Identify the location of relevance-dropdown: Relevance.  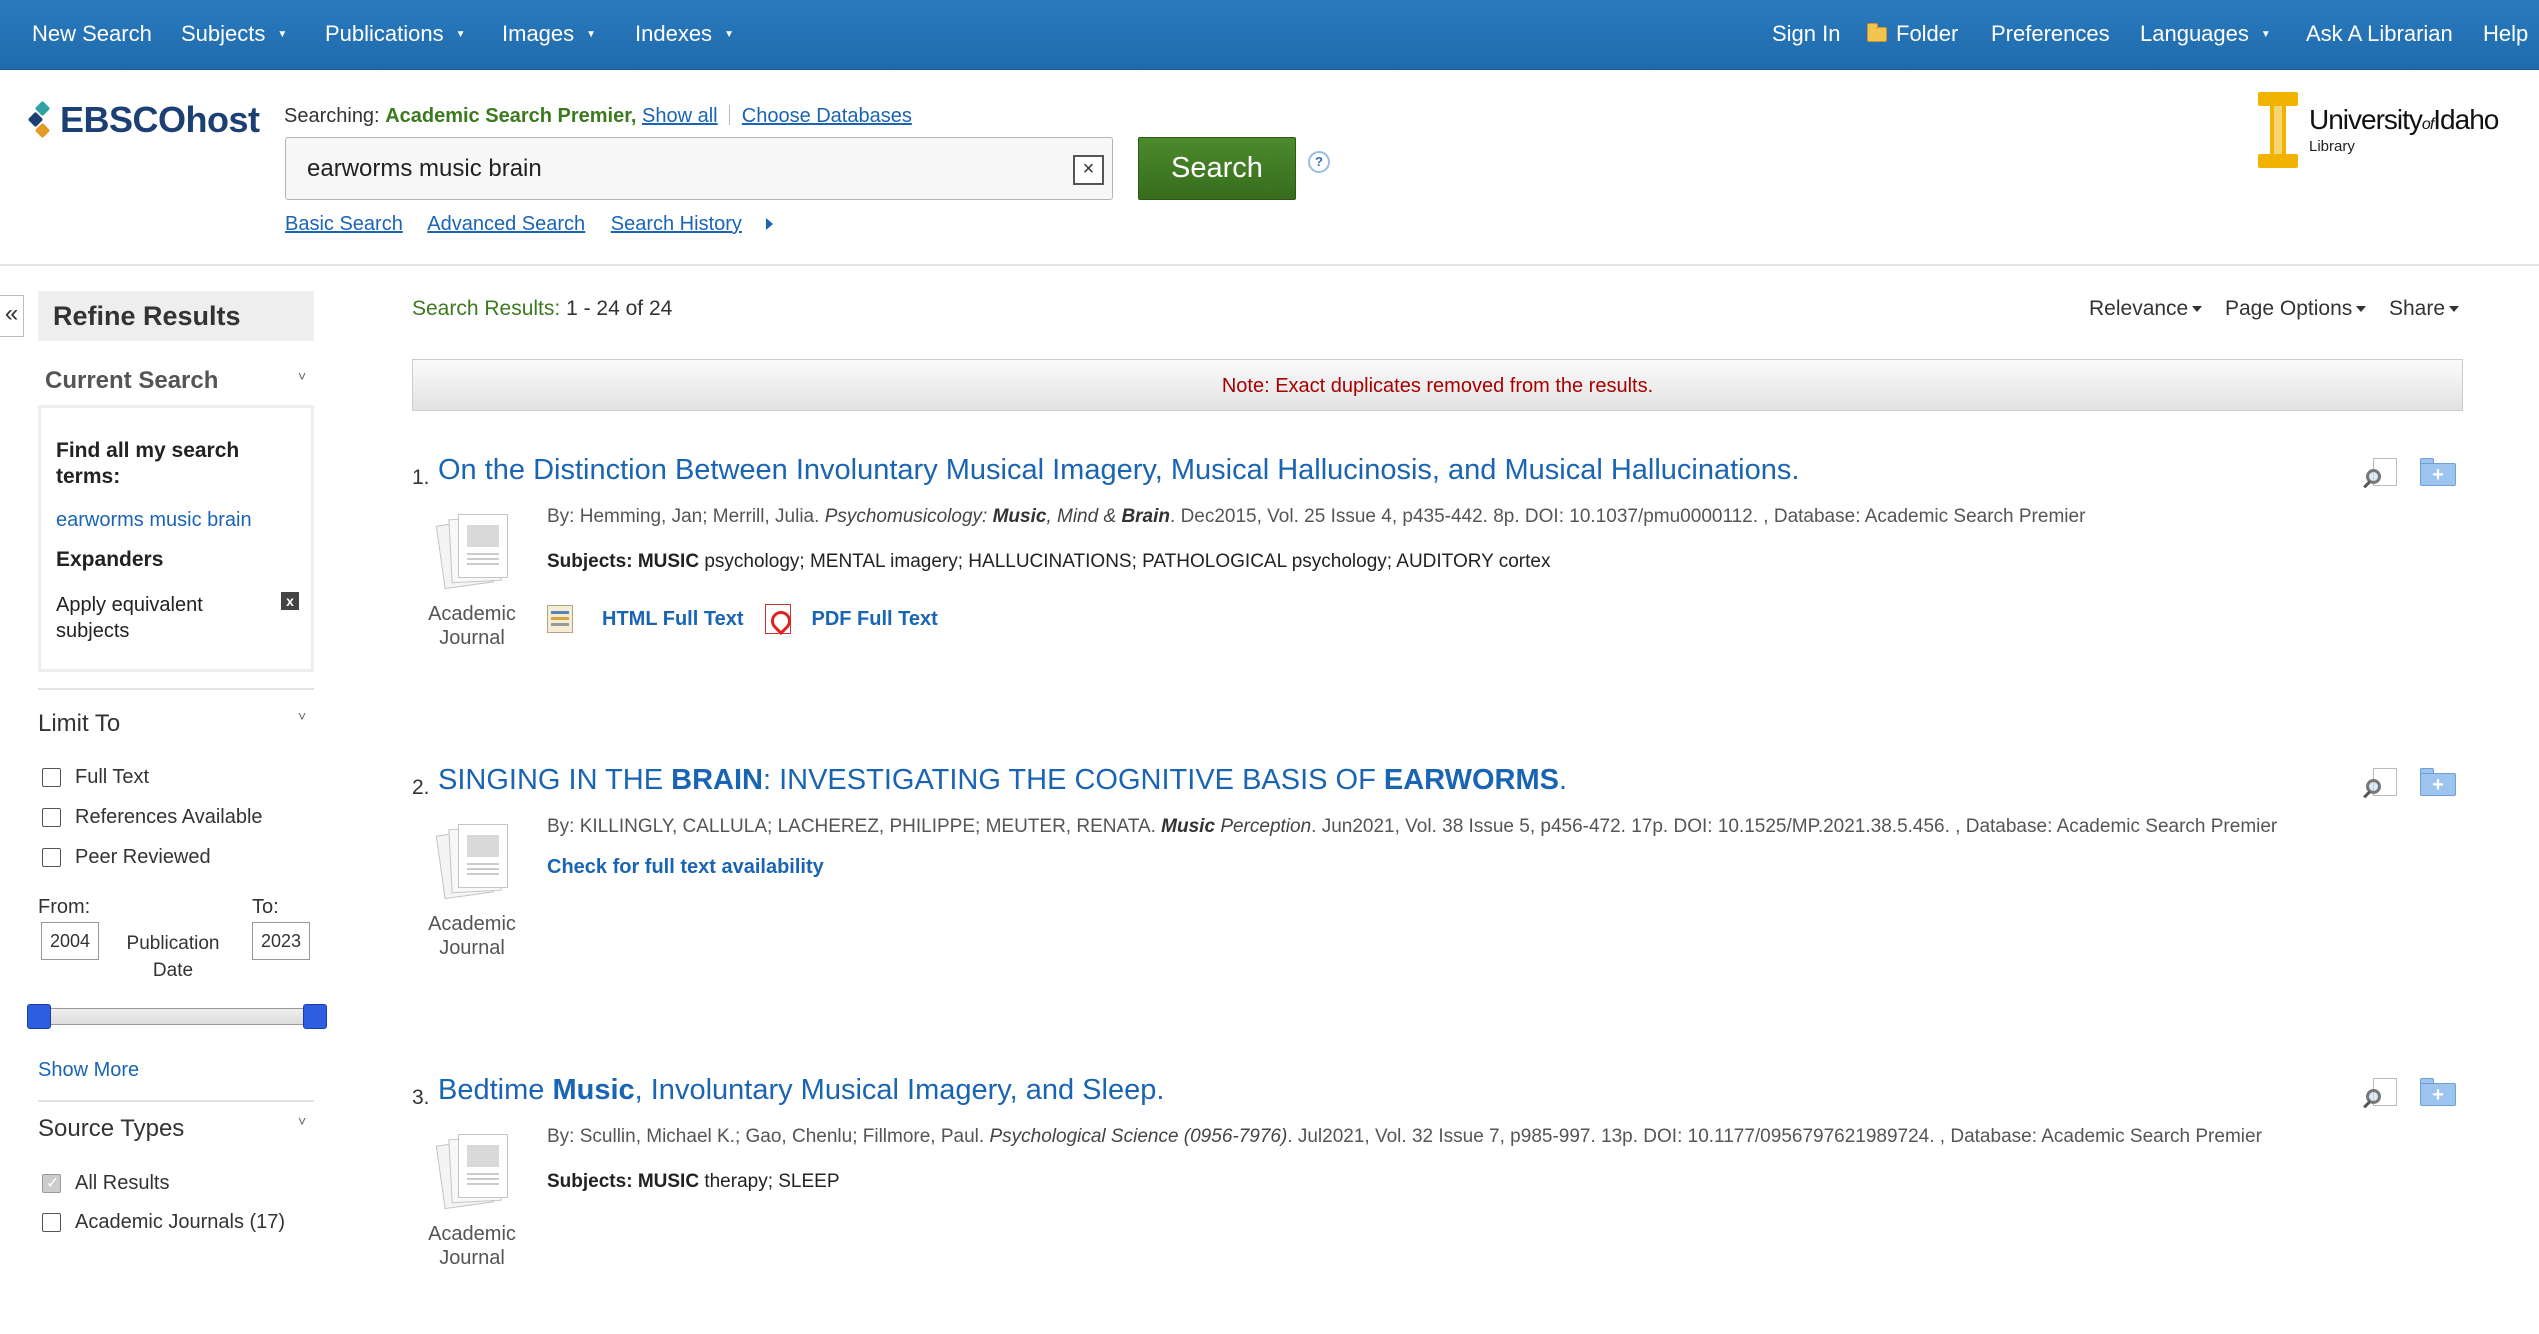
(2146, 309).